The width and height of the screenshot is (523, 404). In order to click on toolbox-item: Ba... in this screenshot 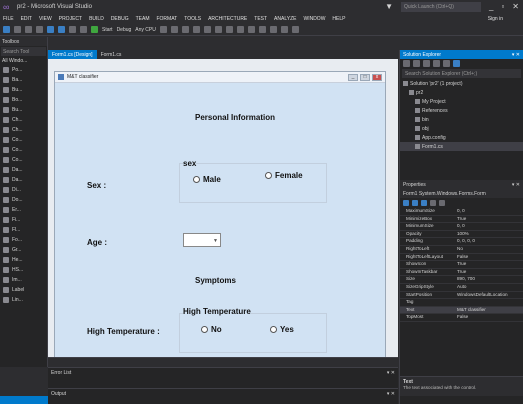, I will do `click(23, 80)`.